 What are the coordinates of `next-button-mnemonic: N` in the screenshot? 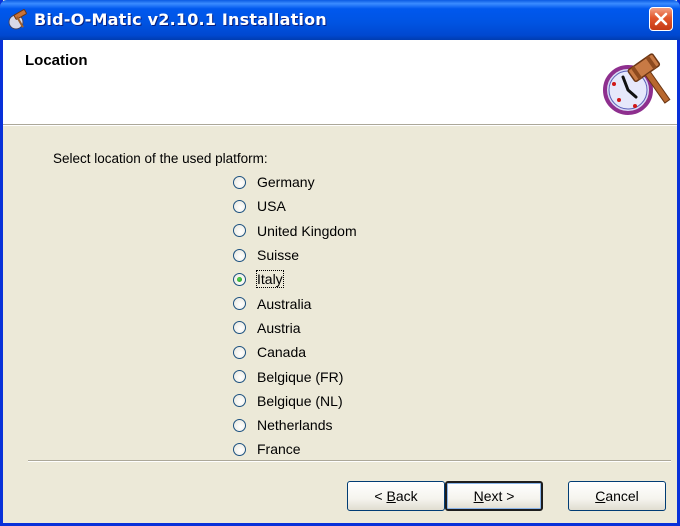 It's located at (478, 496).